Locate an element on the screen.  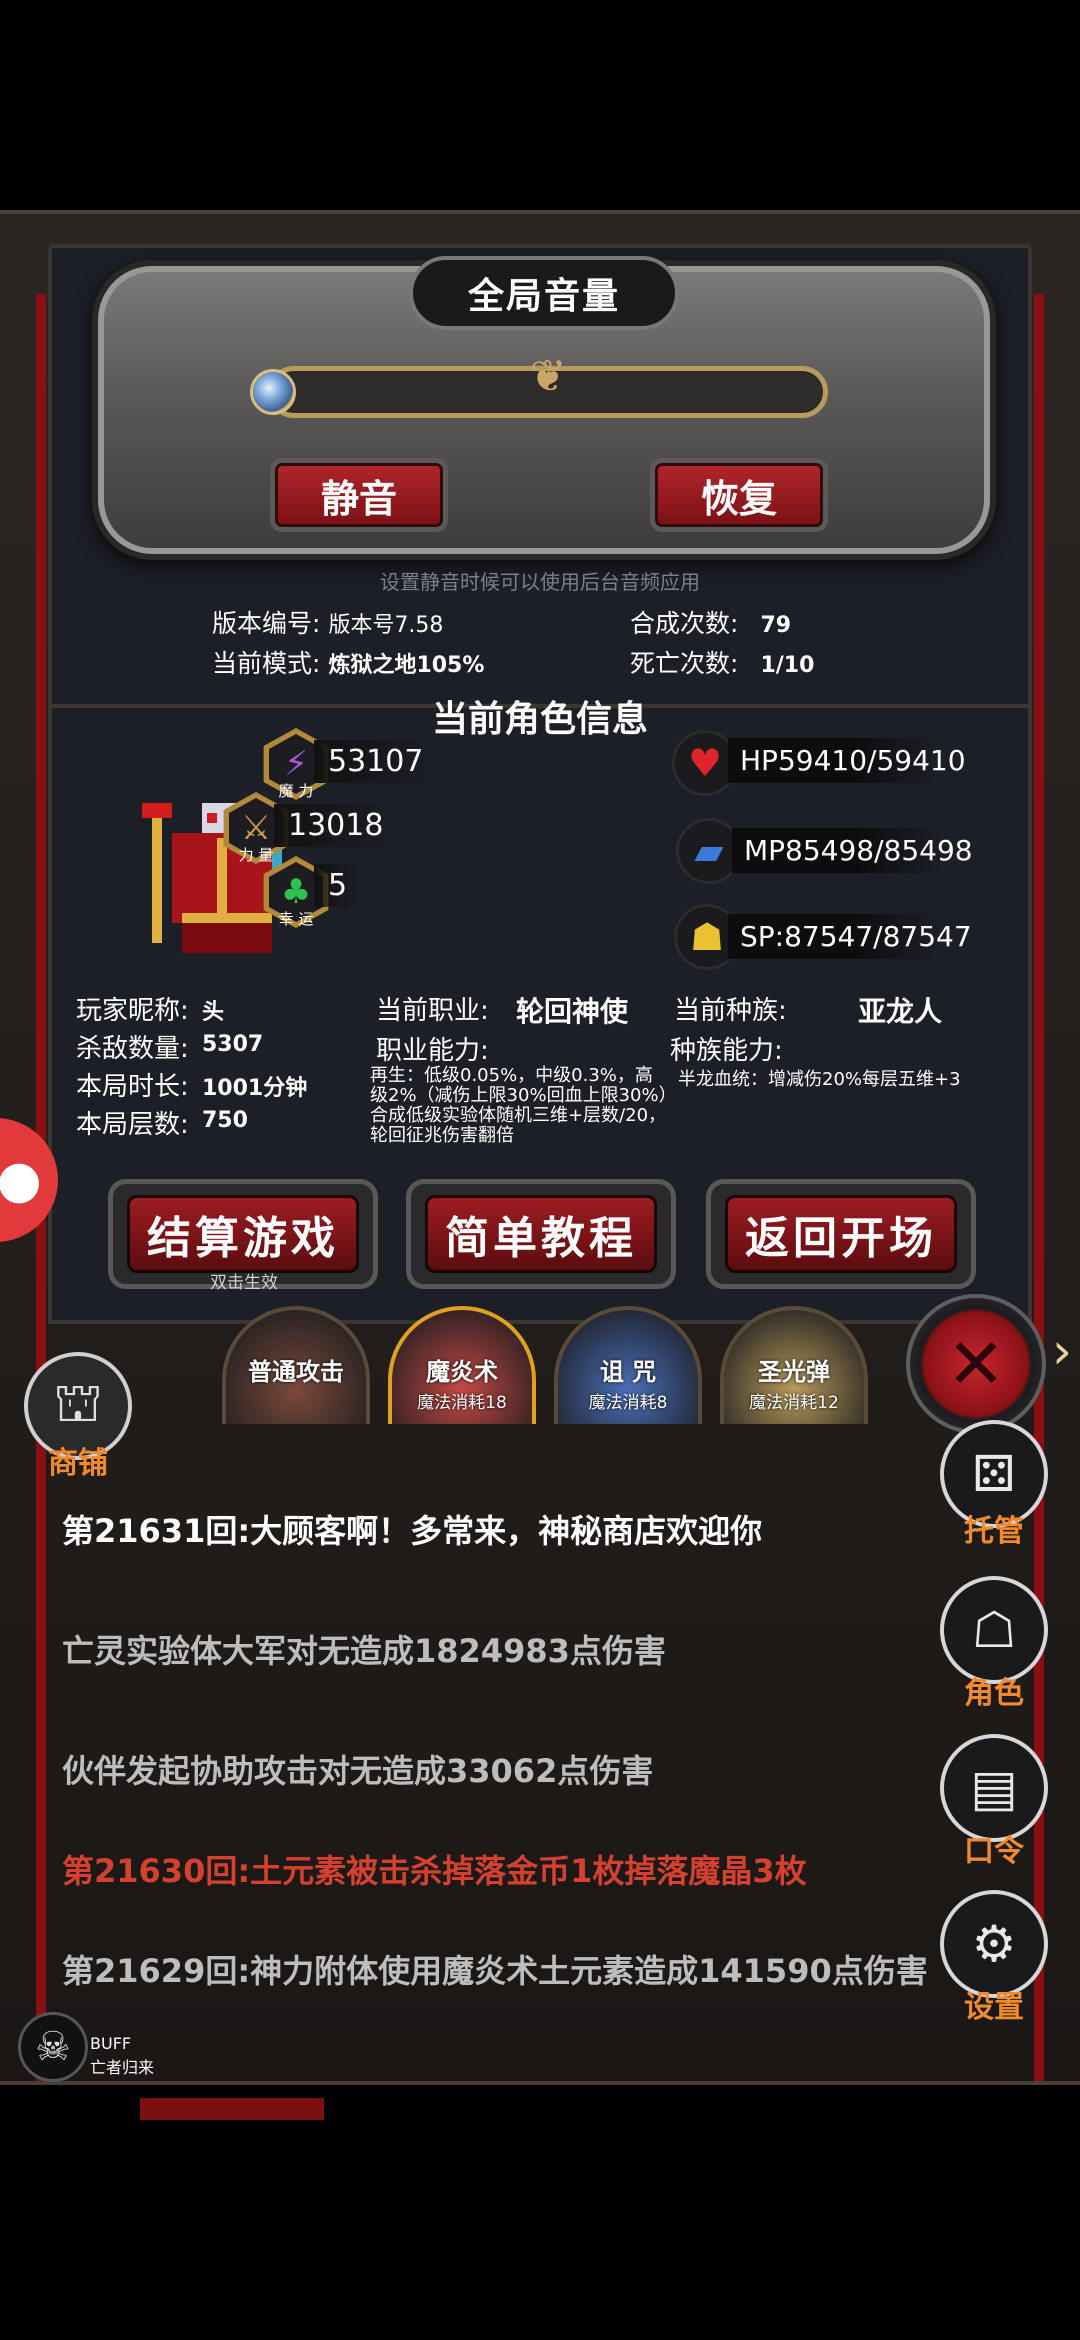
strength-caption: 力 量 is located at coordinates (256, 855).